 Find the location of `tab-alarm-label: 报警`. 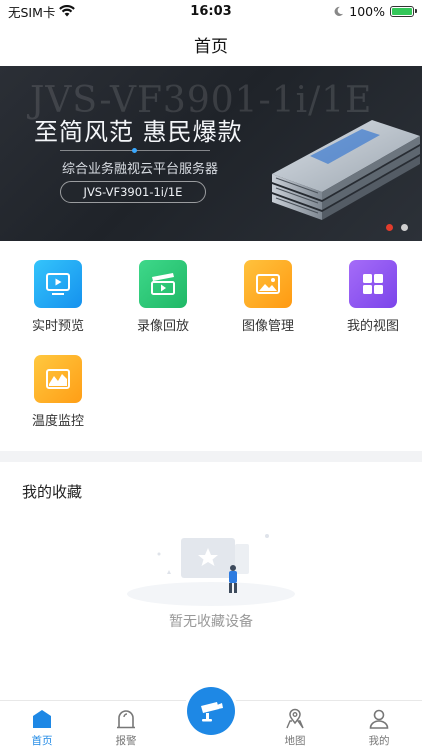

tab-alarm-label: 报警 is located at coordinates (126, 741).